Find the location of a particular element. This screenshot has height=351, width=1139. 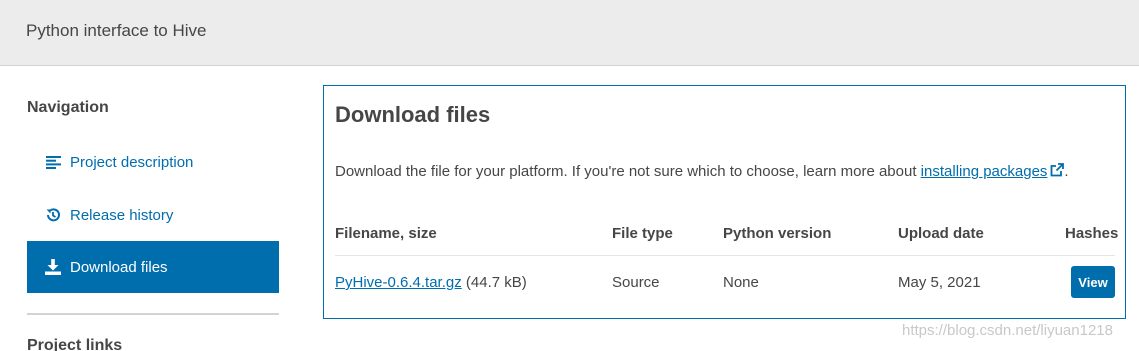

sidebar-item-download-files: Download files is located at coordinates (153, 267).